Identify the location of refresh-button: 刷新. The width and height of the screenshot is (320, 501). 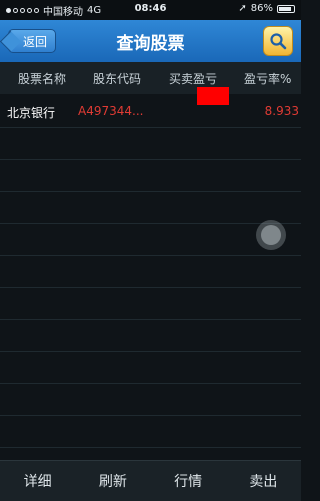
(112, 481).